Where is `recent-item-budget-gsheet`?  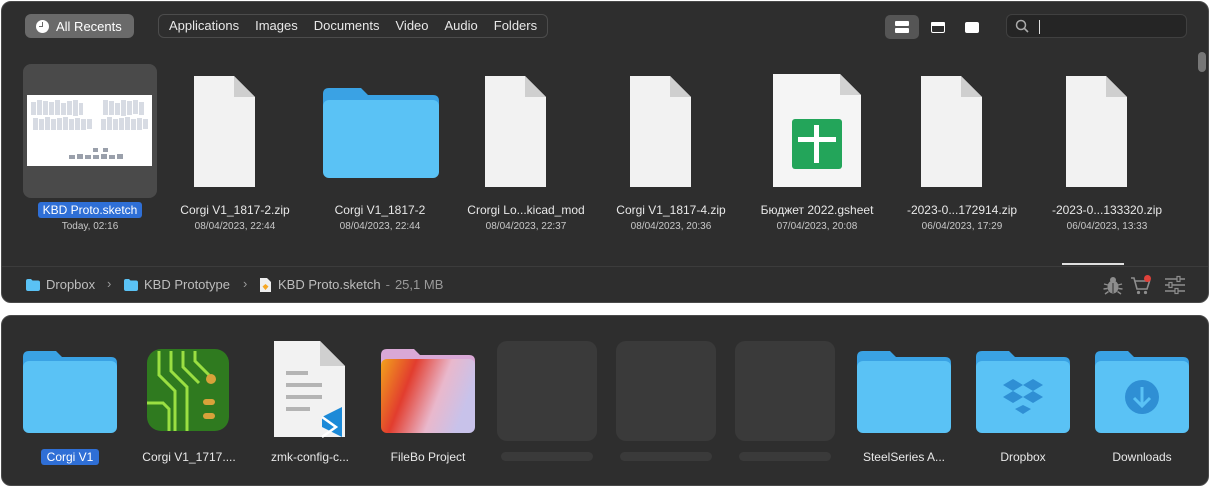 recent-item-budget-gsheet is located at coordinates (817, 131).